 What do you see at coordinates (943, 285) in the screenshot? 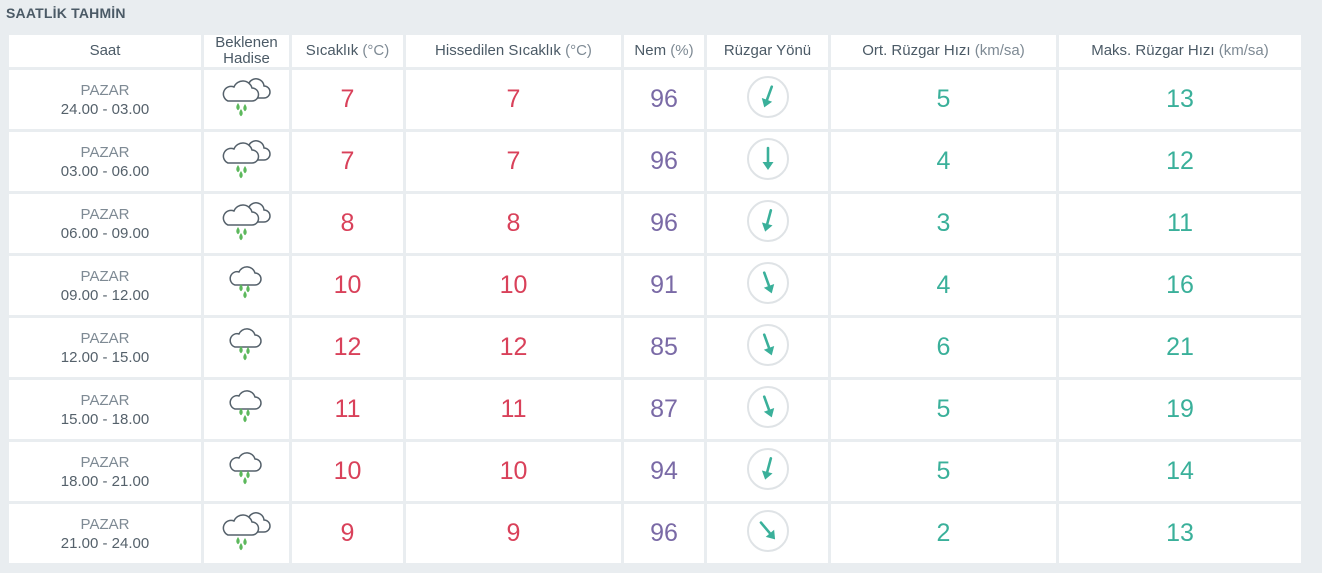
I see `avg-wind-speed-value: 4` at bounding box center [943, 285].